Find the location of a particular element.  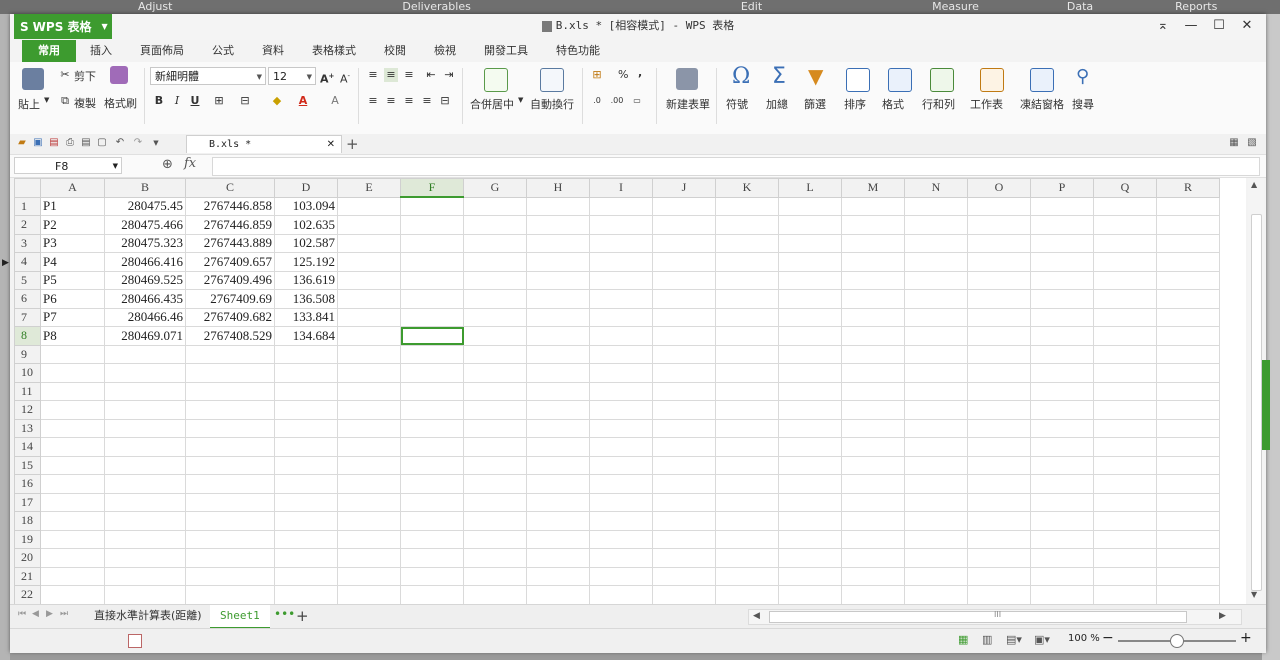

cell-a3: P3 is located at coordinates (72, 243).